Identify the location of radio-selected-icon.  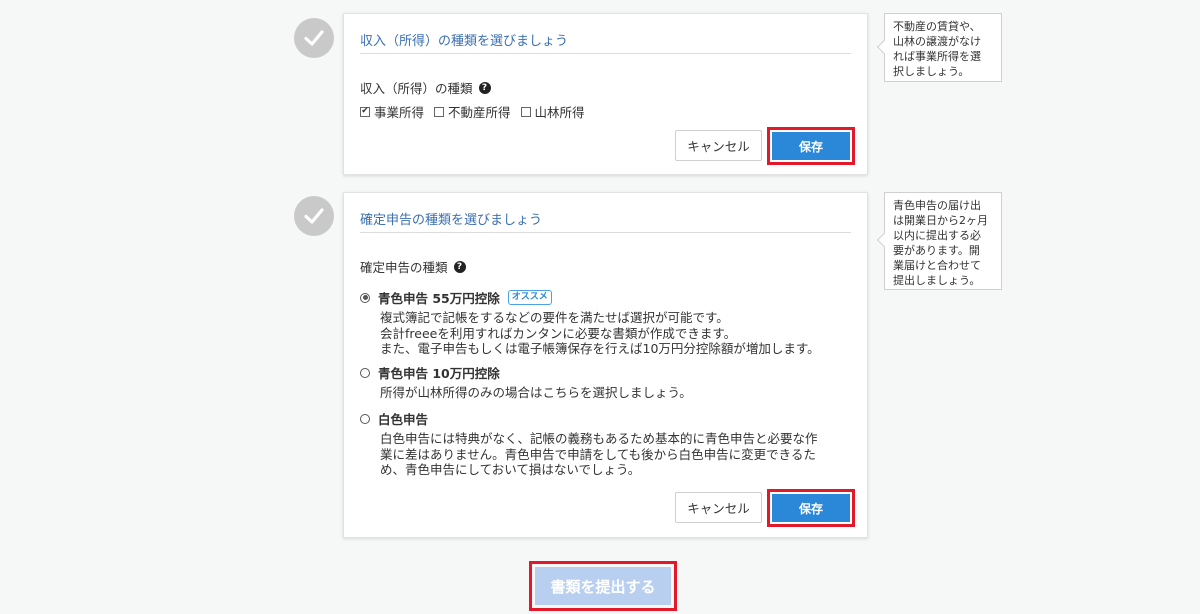
(365, 297).